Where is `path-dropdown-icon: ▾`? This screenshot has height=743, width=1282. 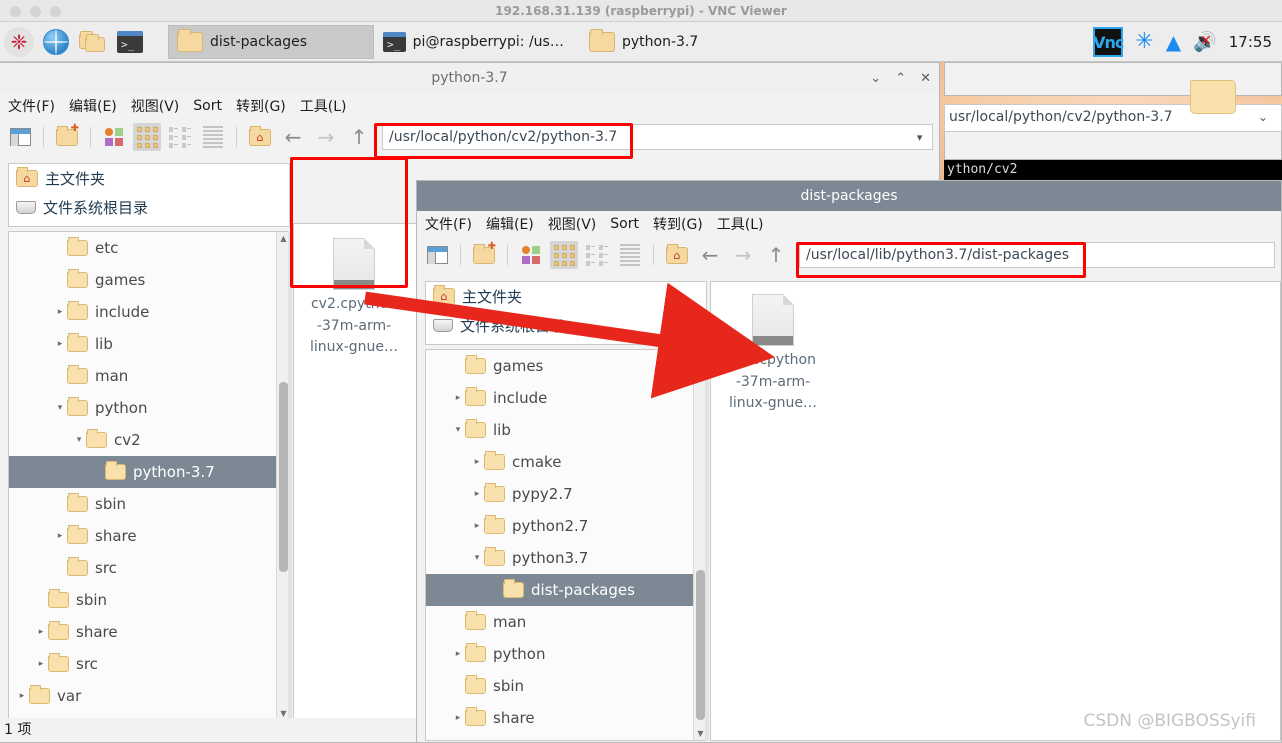 path-dropdown-icon: ▾ is located at coordinates (919, 137).